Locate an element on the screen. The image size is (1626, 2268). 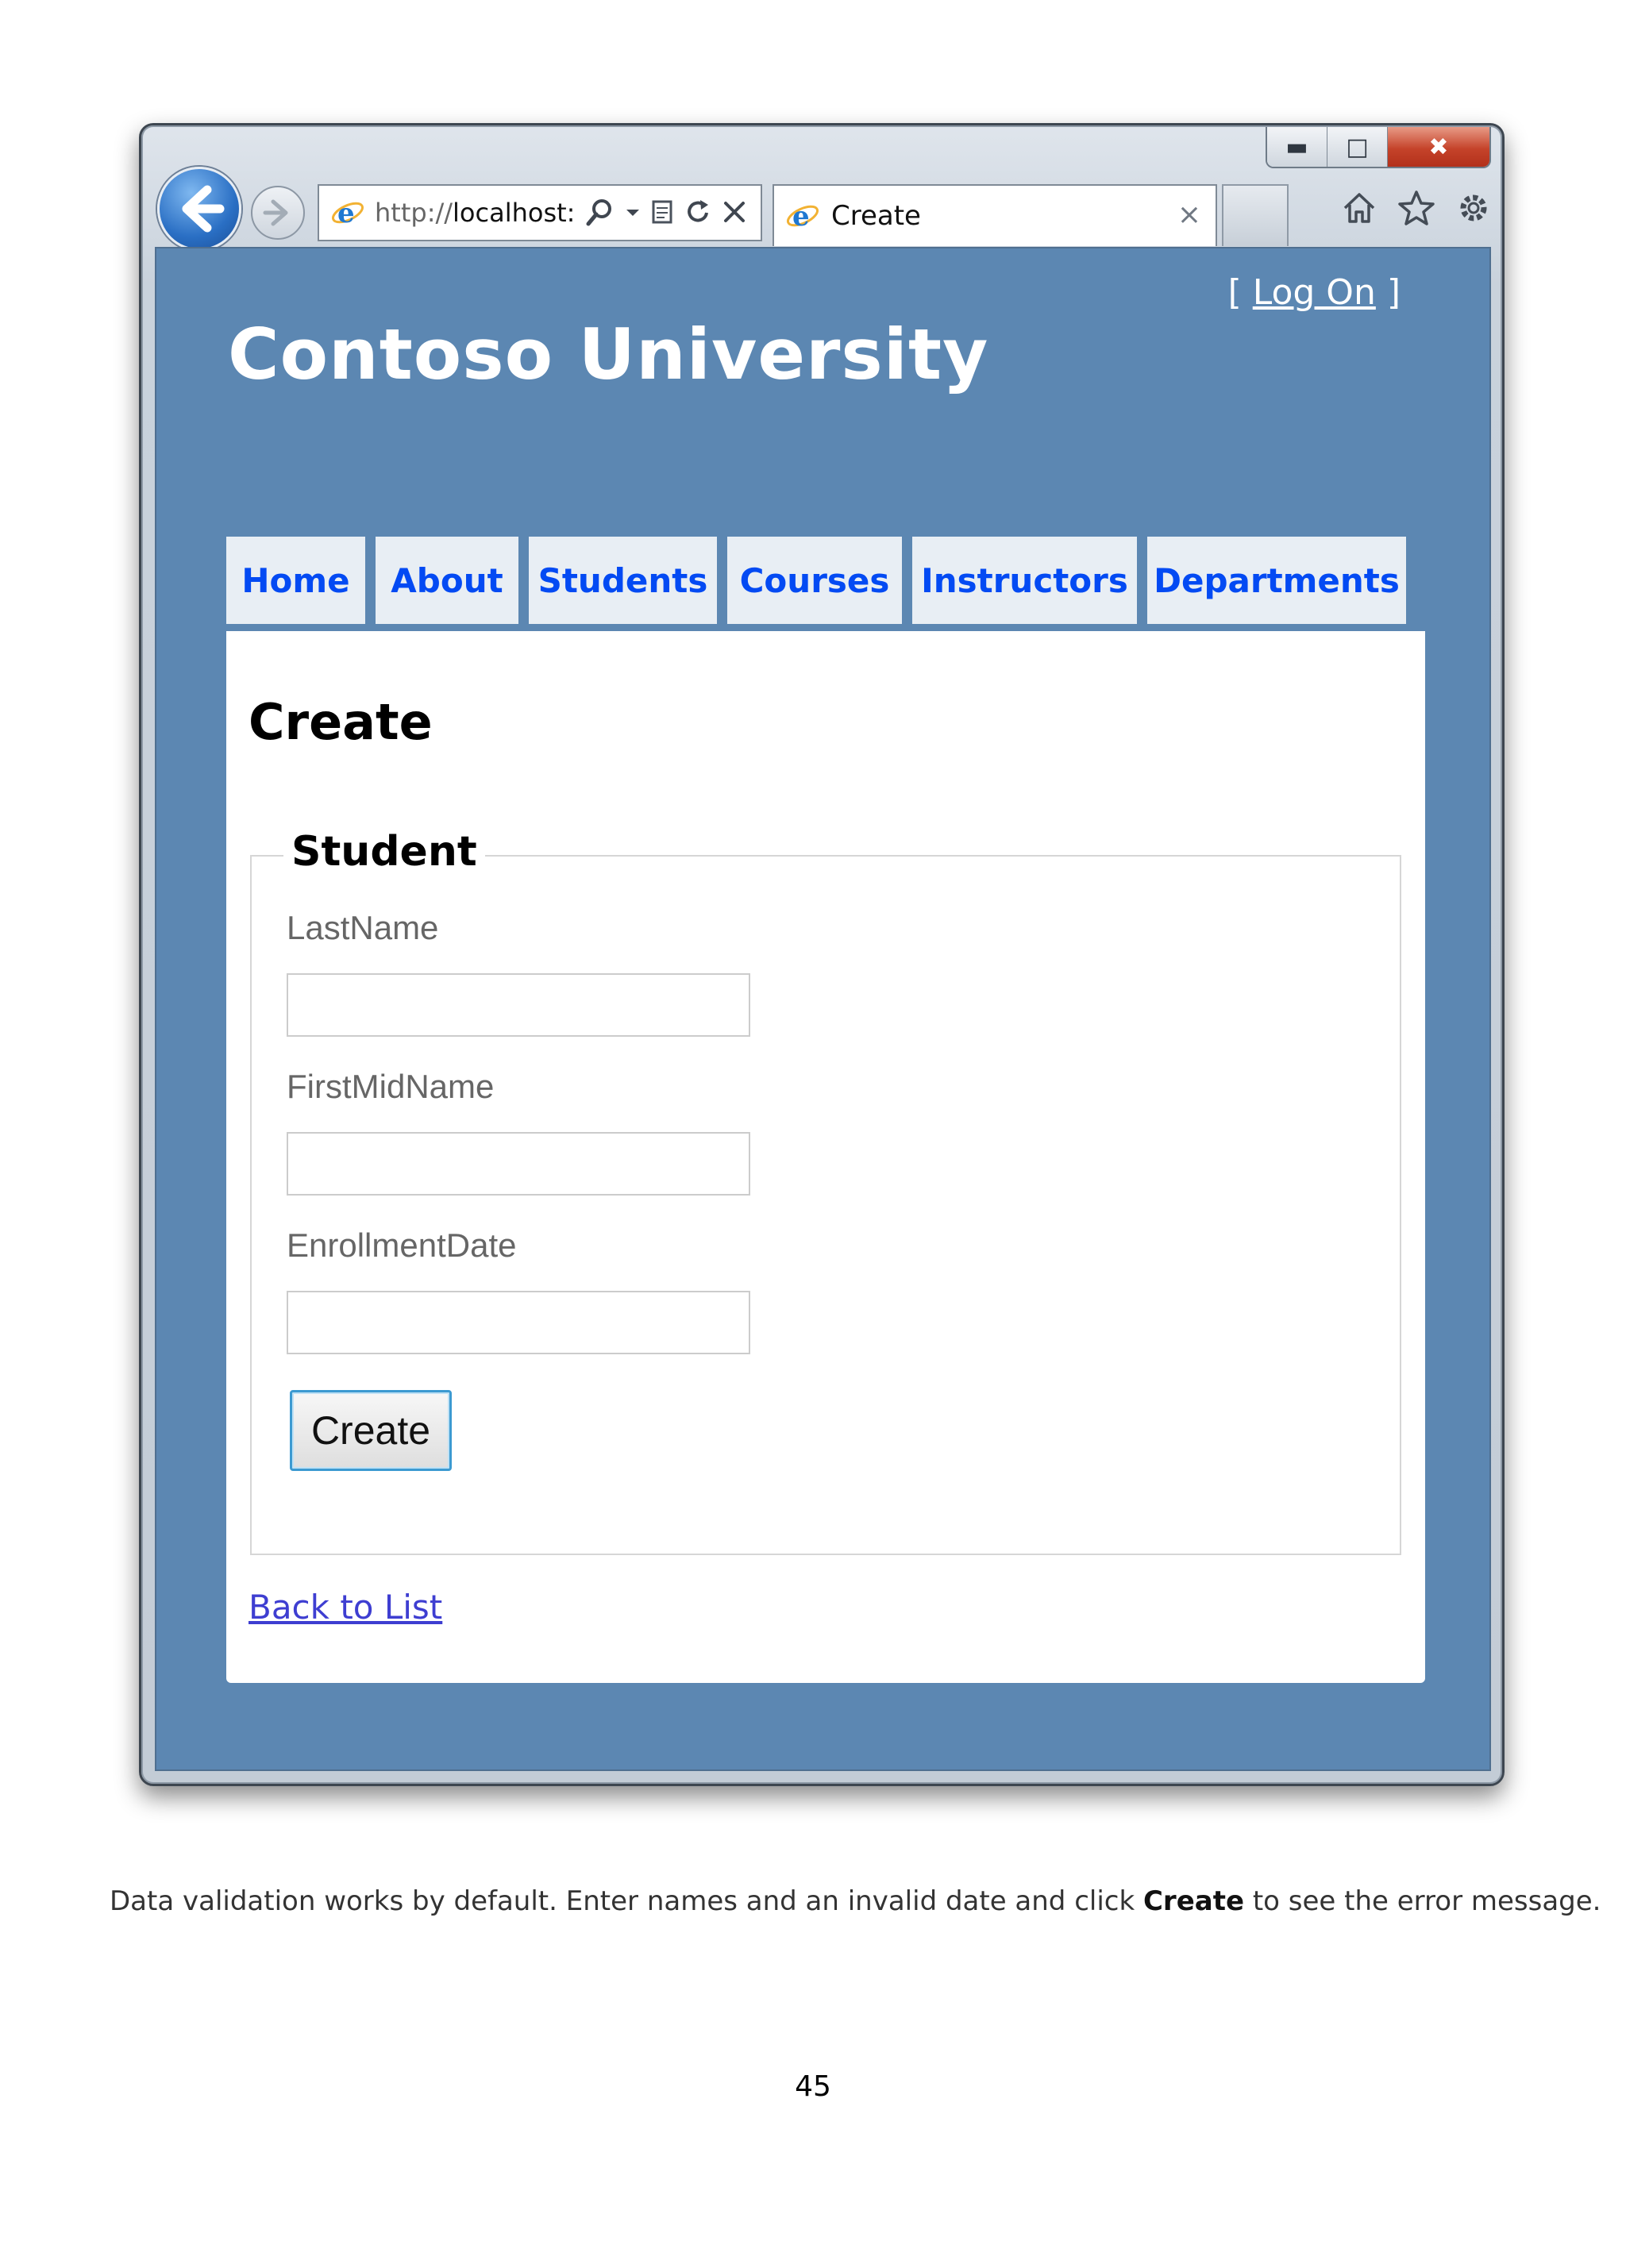
back-button is located at coordinates (199, 209).